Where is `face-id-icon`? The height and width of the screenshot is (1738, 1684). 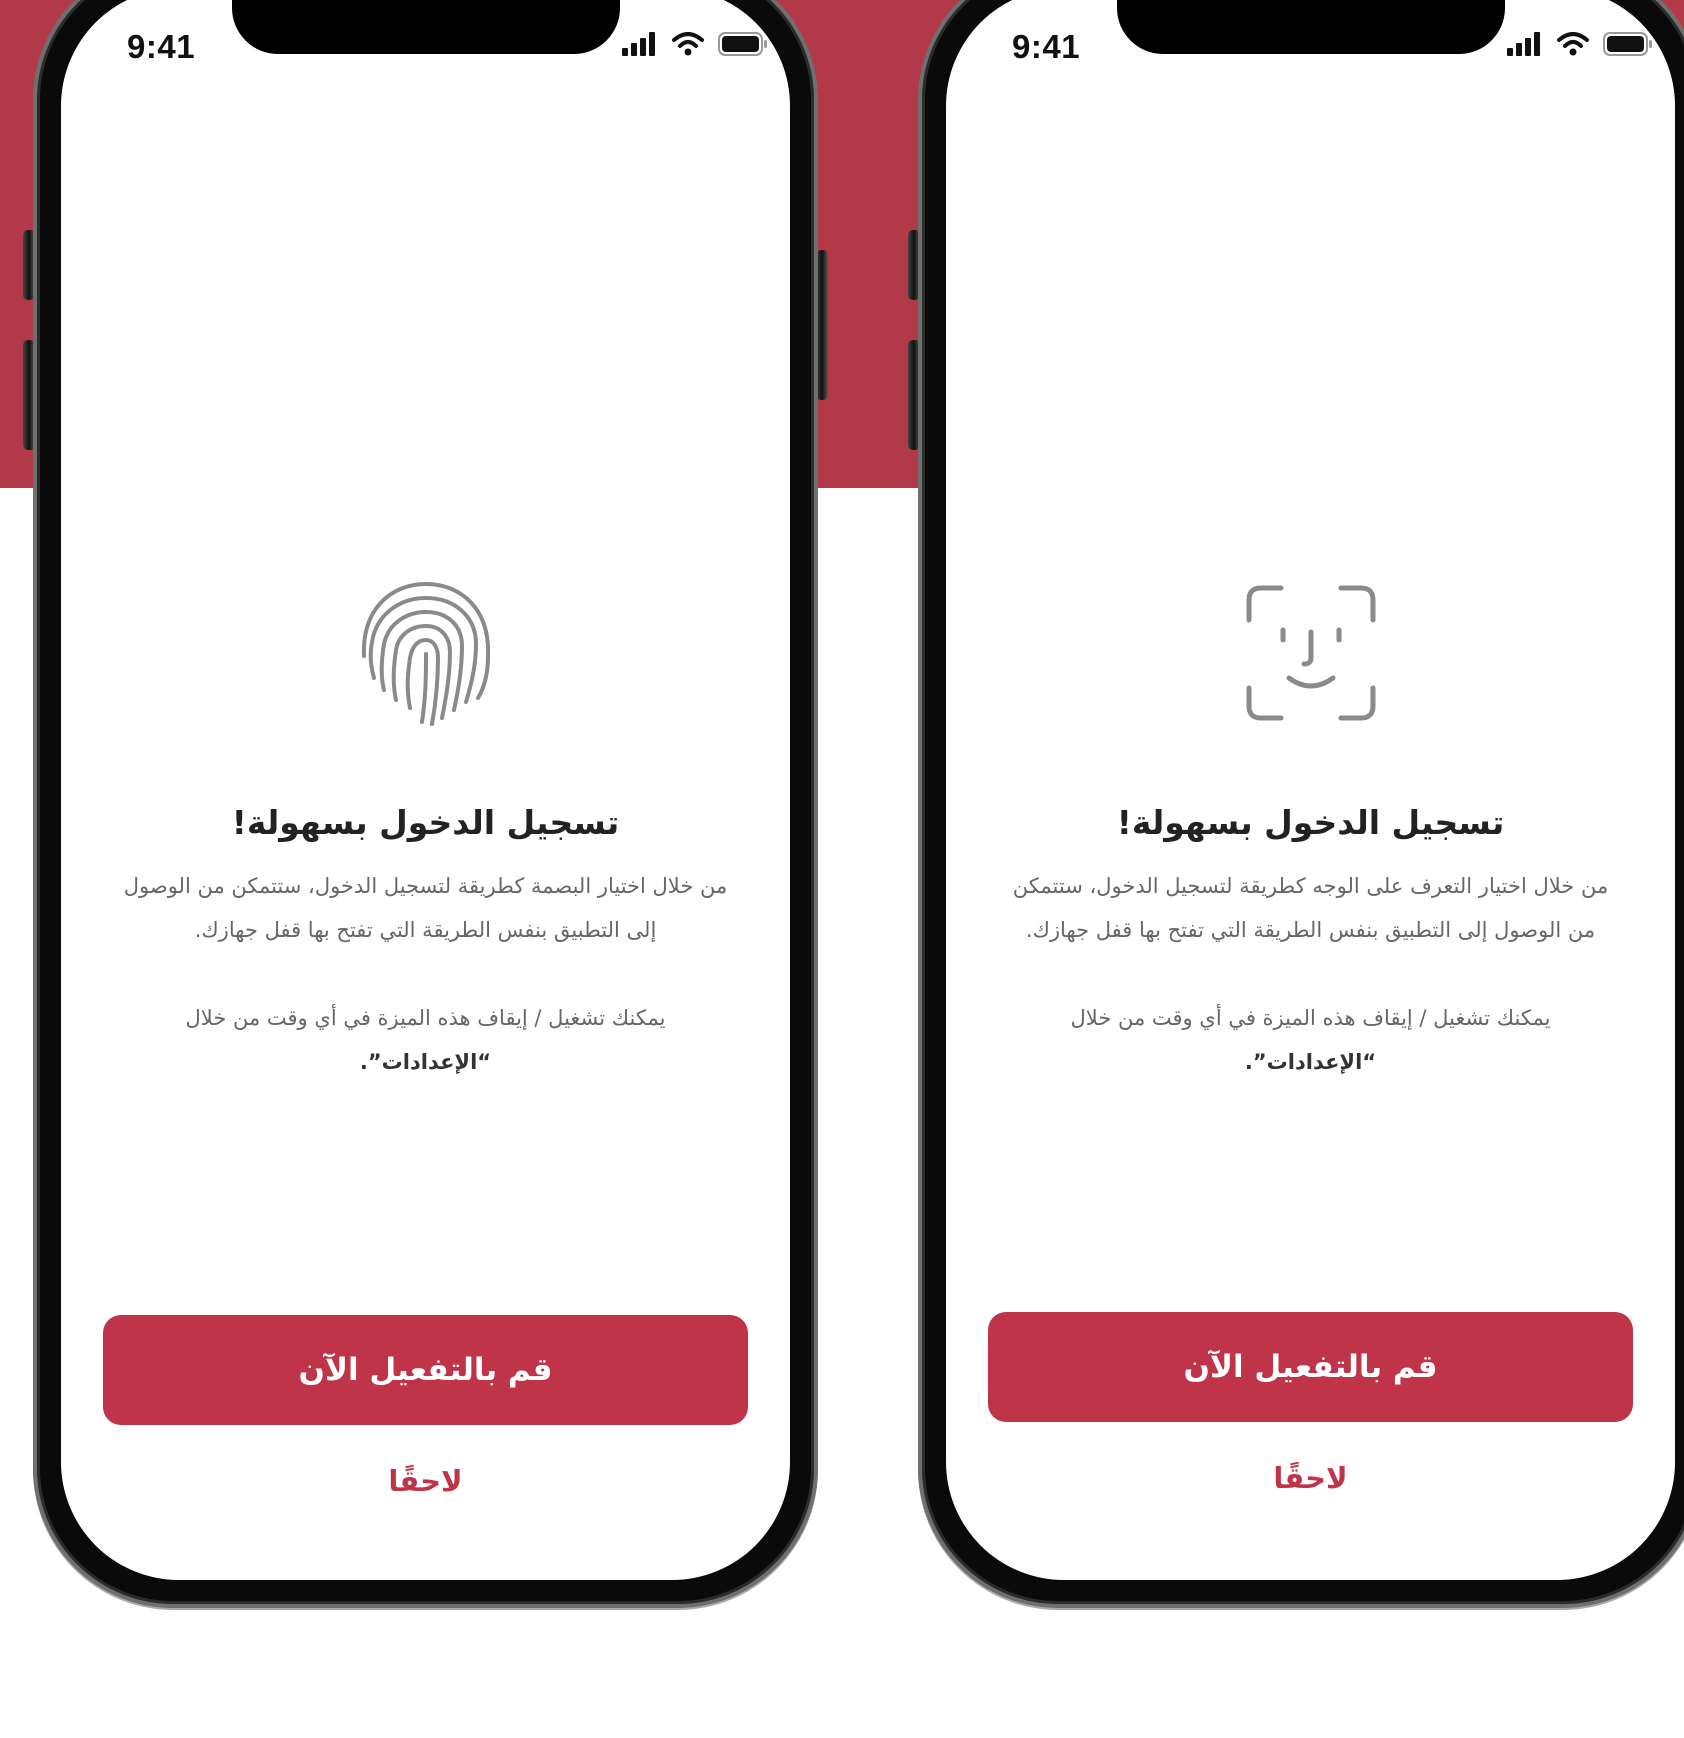 face-id-icon is located at coordinates (1310, 653).